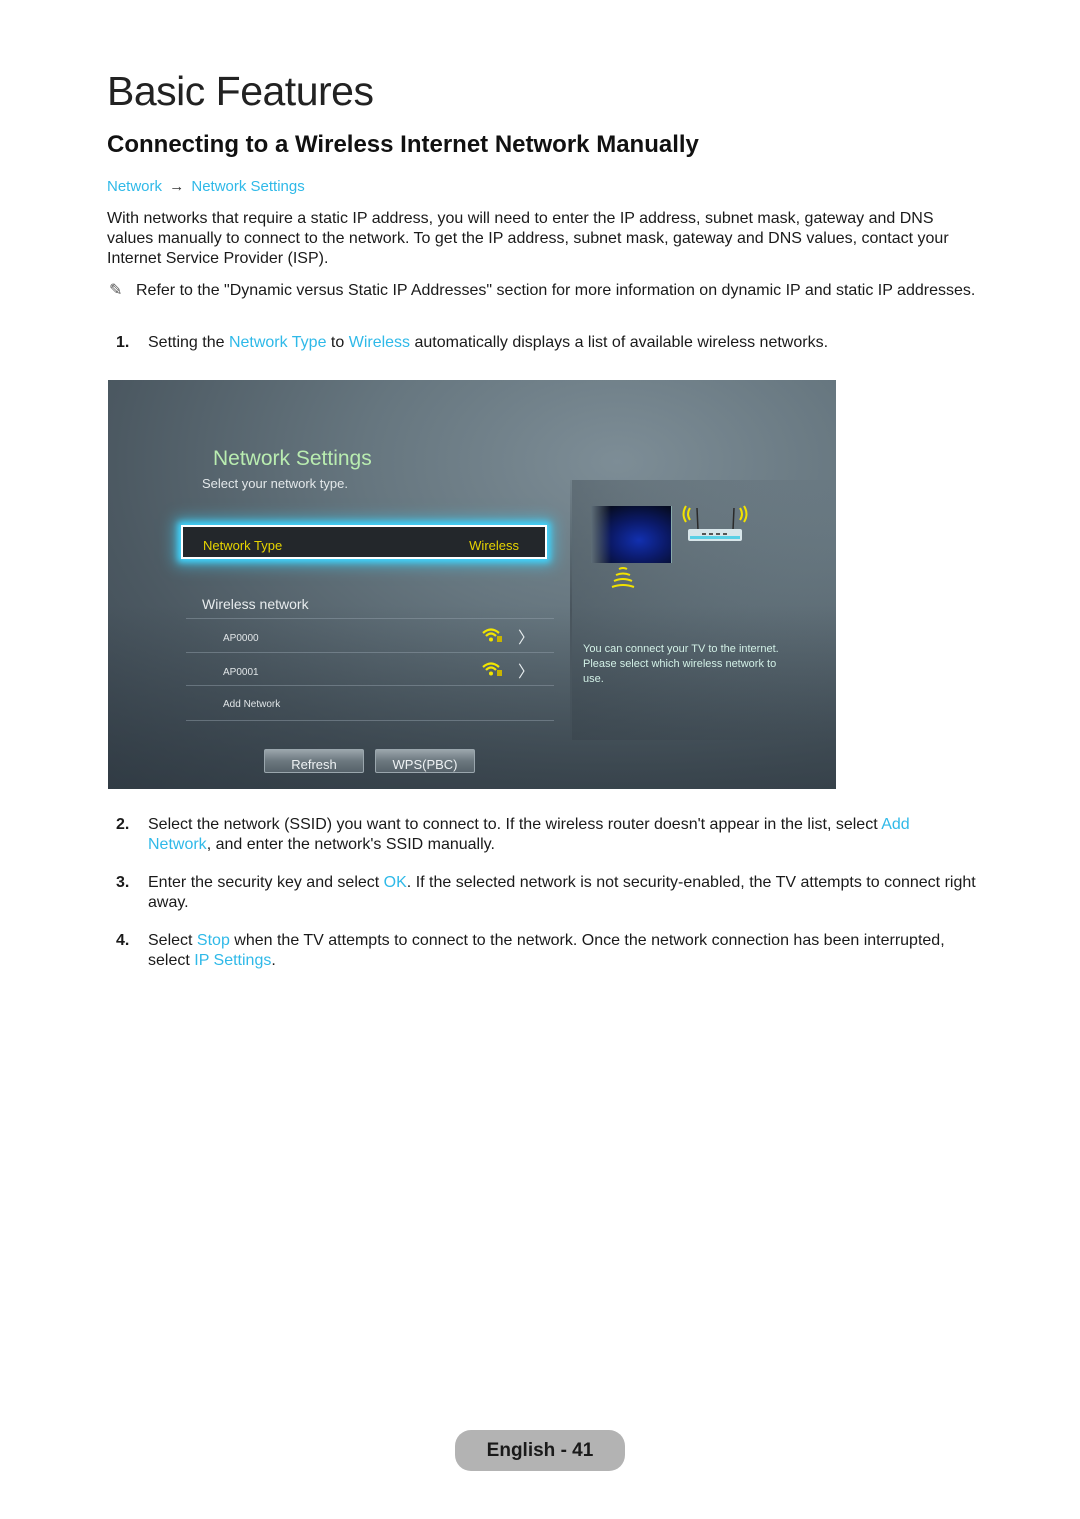 This screenshot has height=1519, width=1080. I want to click on tv-screen-title: Network Settings, so click(292, 458).